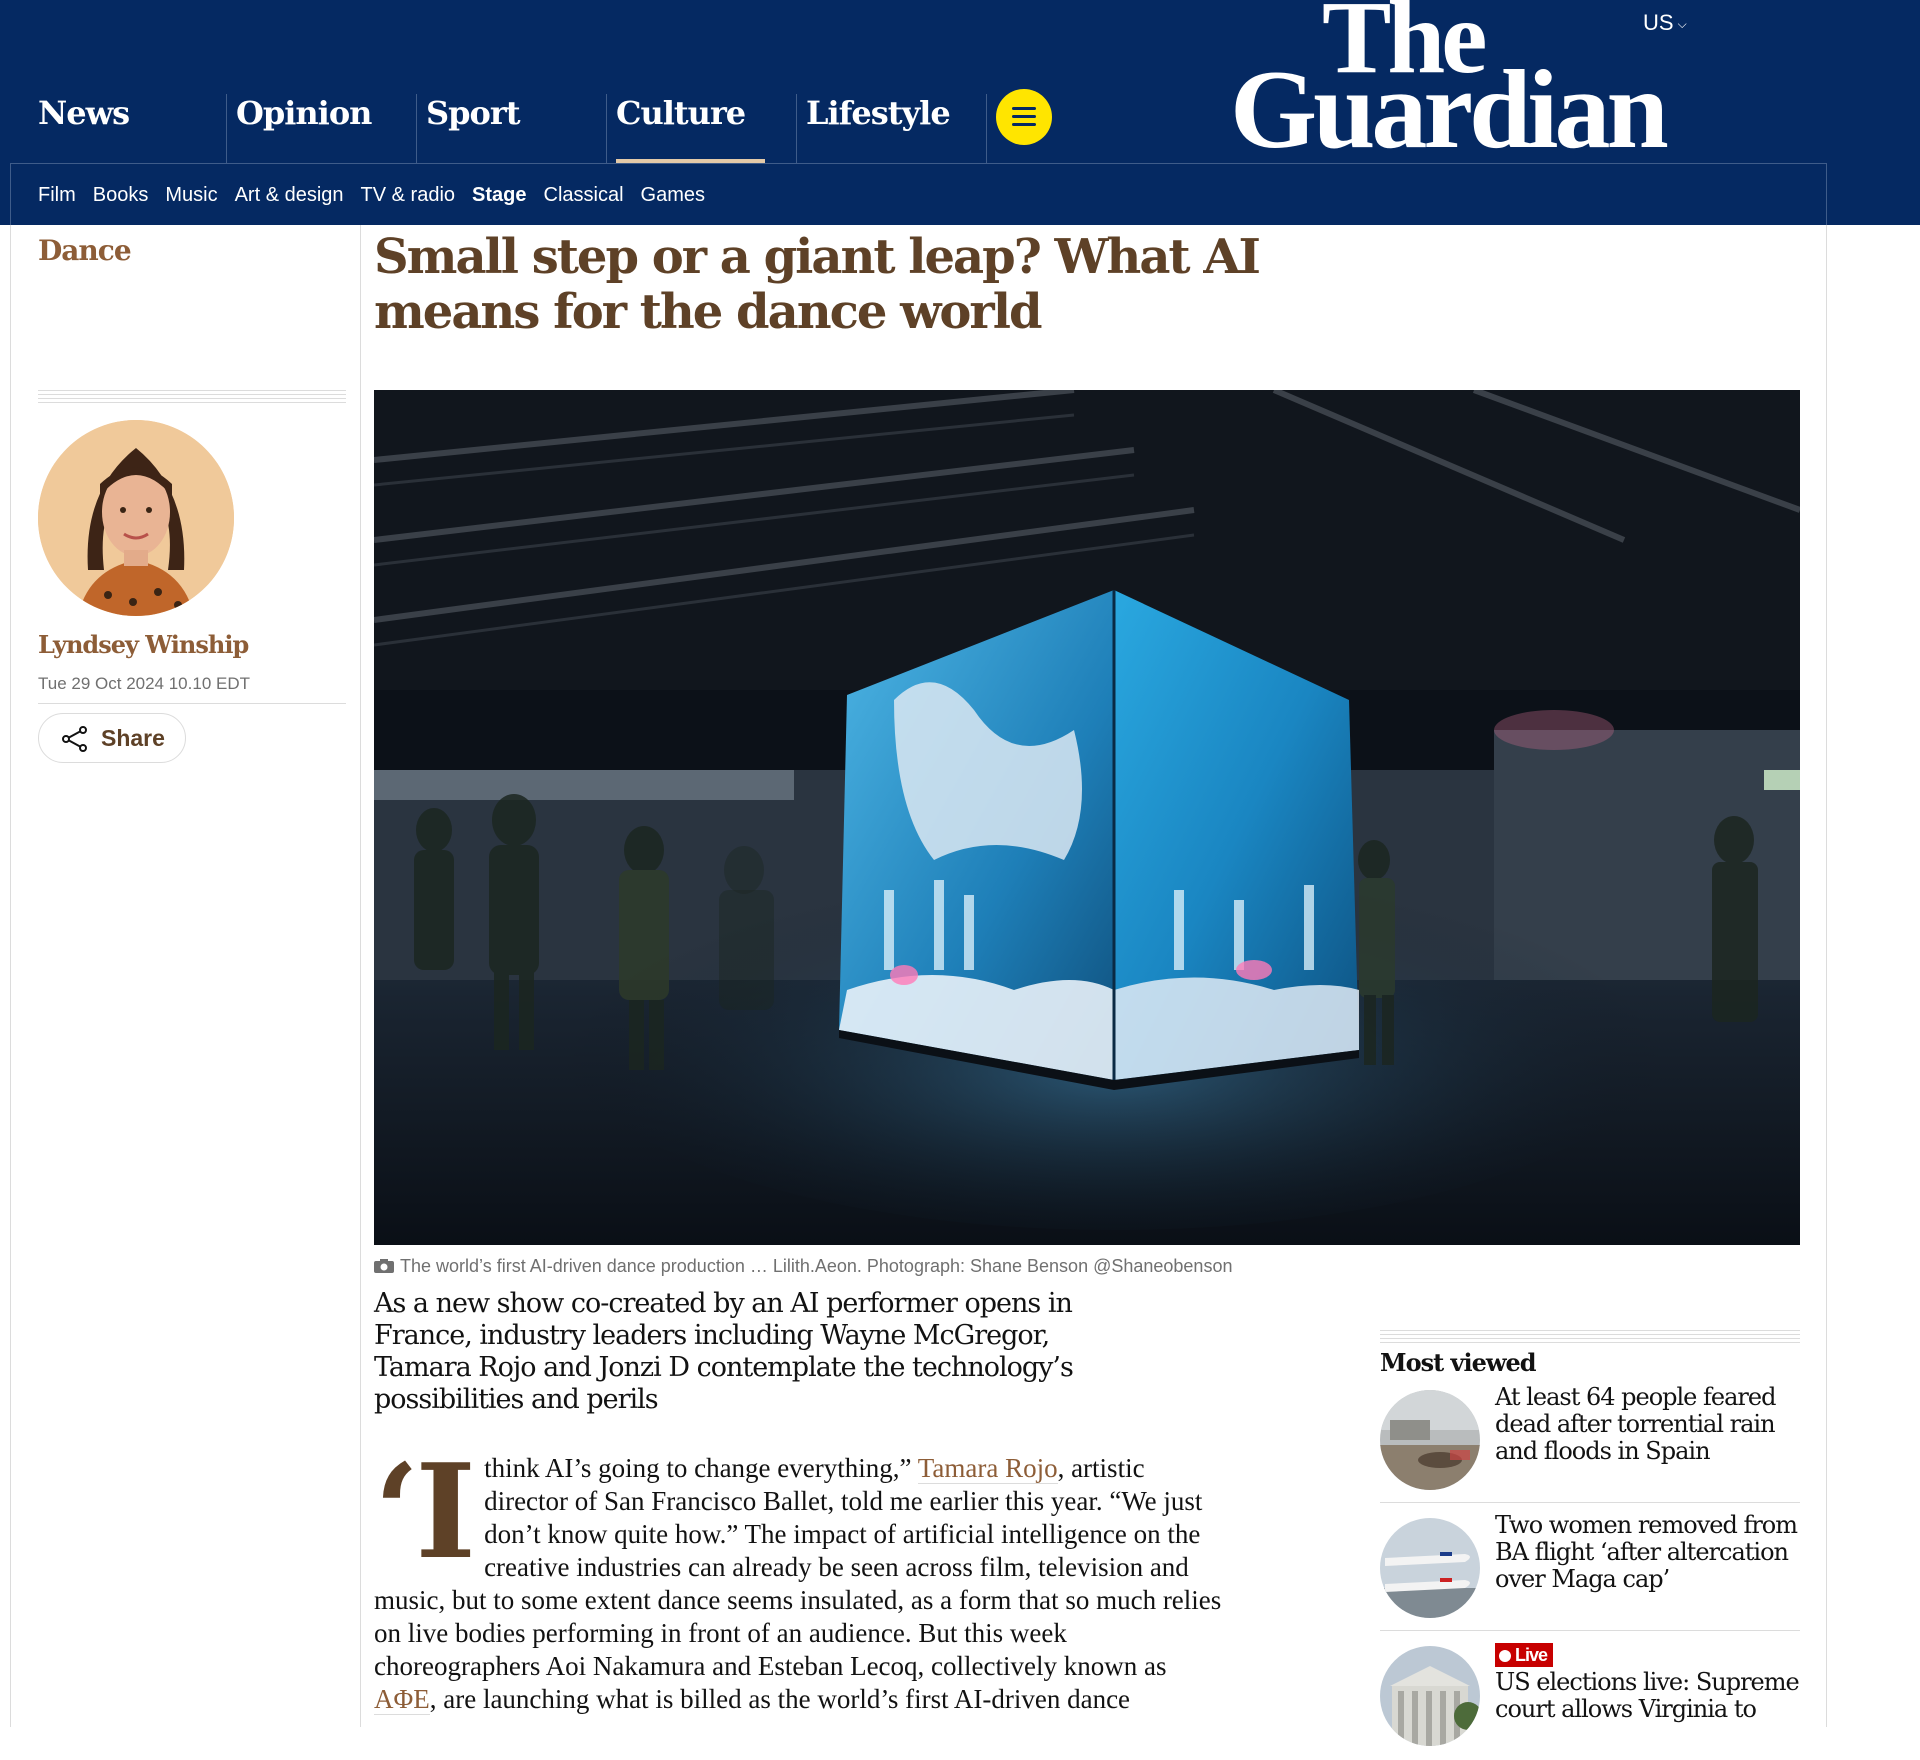 The height and width of the screenshot is (1760, 1920). What do you see at coordinates (133, 738) in the screenshot?
I see `share-label: Share` at bounding box center [133, 738].